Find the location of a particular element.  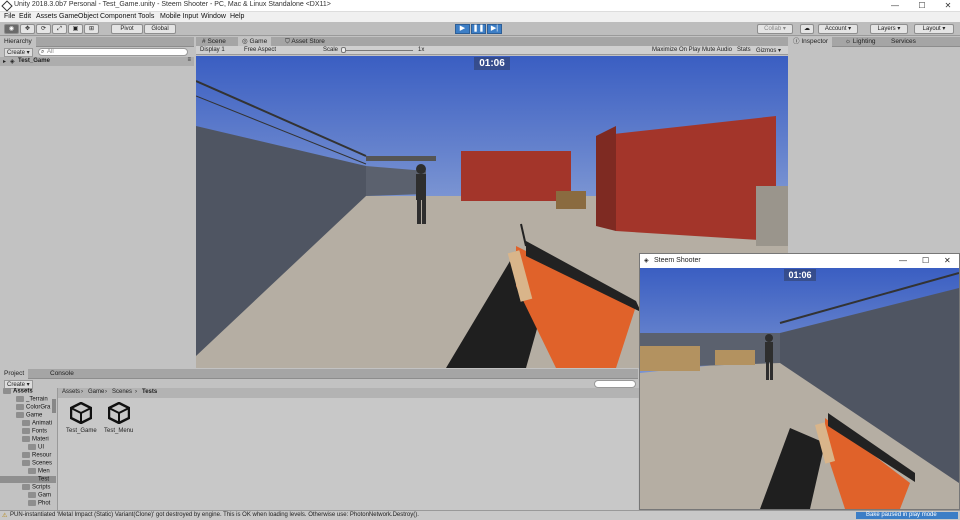

hierarchy-search-input: All ⌕ is located at coordinates (113, 52).